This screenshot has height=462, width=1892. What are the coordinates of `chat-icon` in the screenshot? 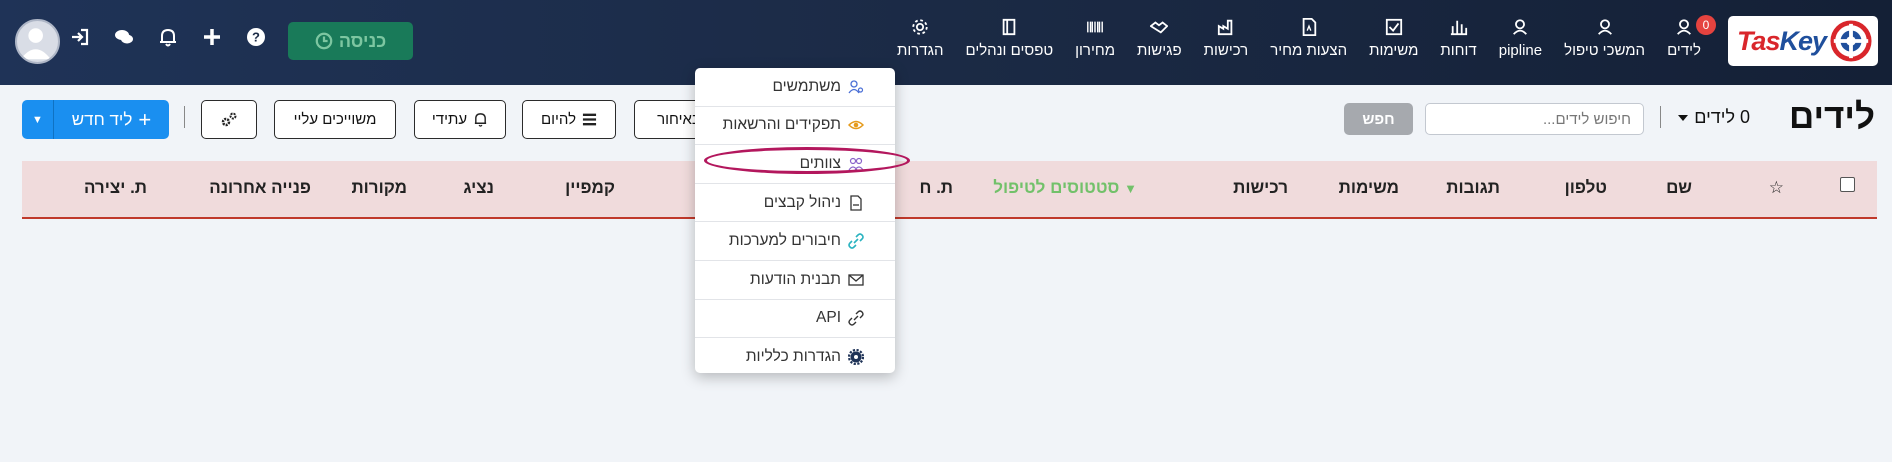 It's located at (124, 37).